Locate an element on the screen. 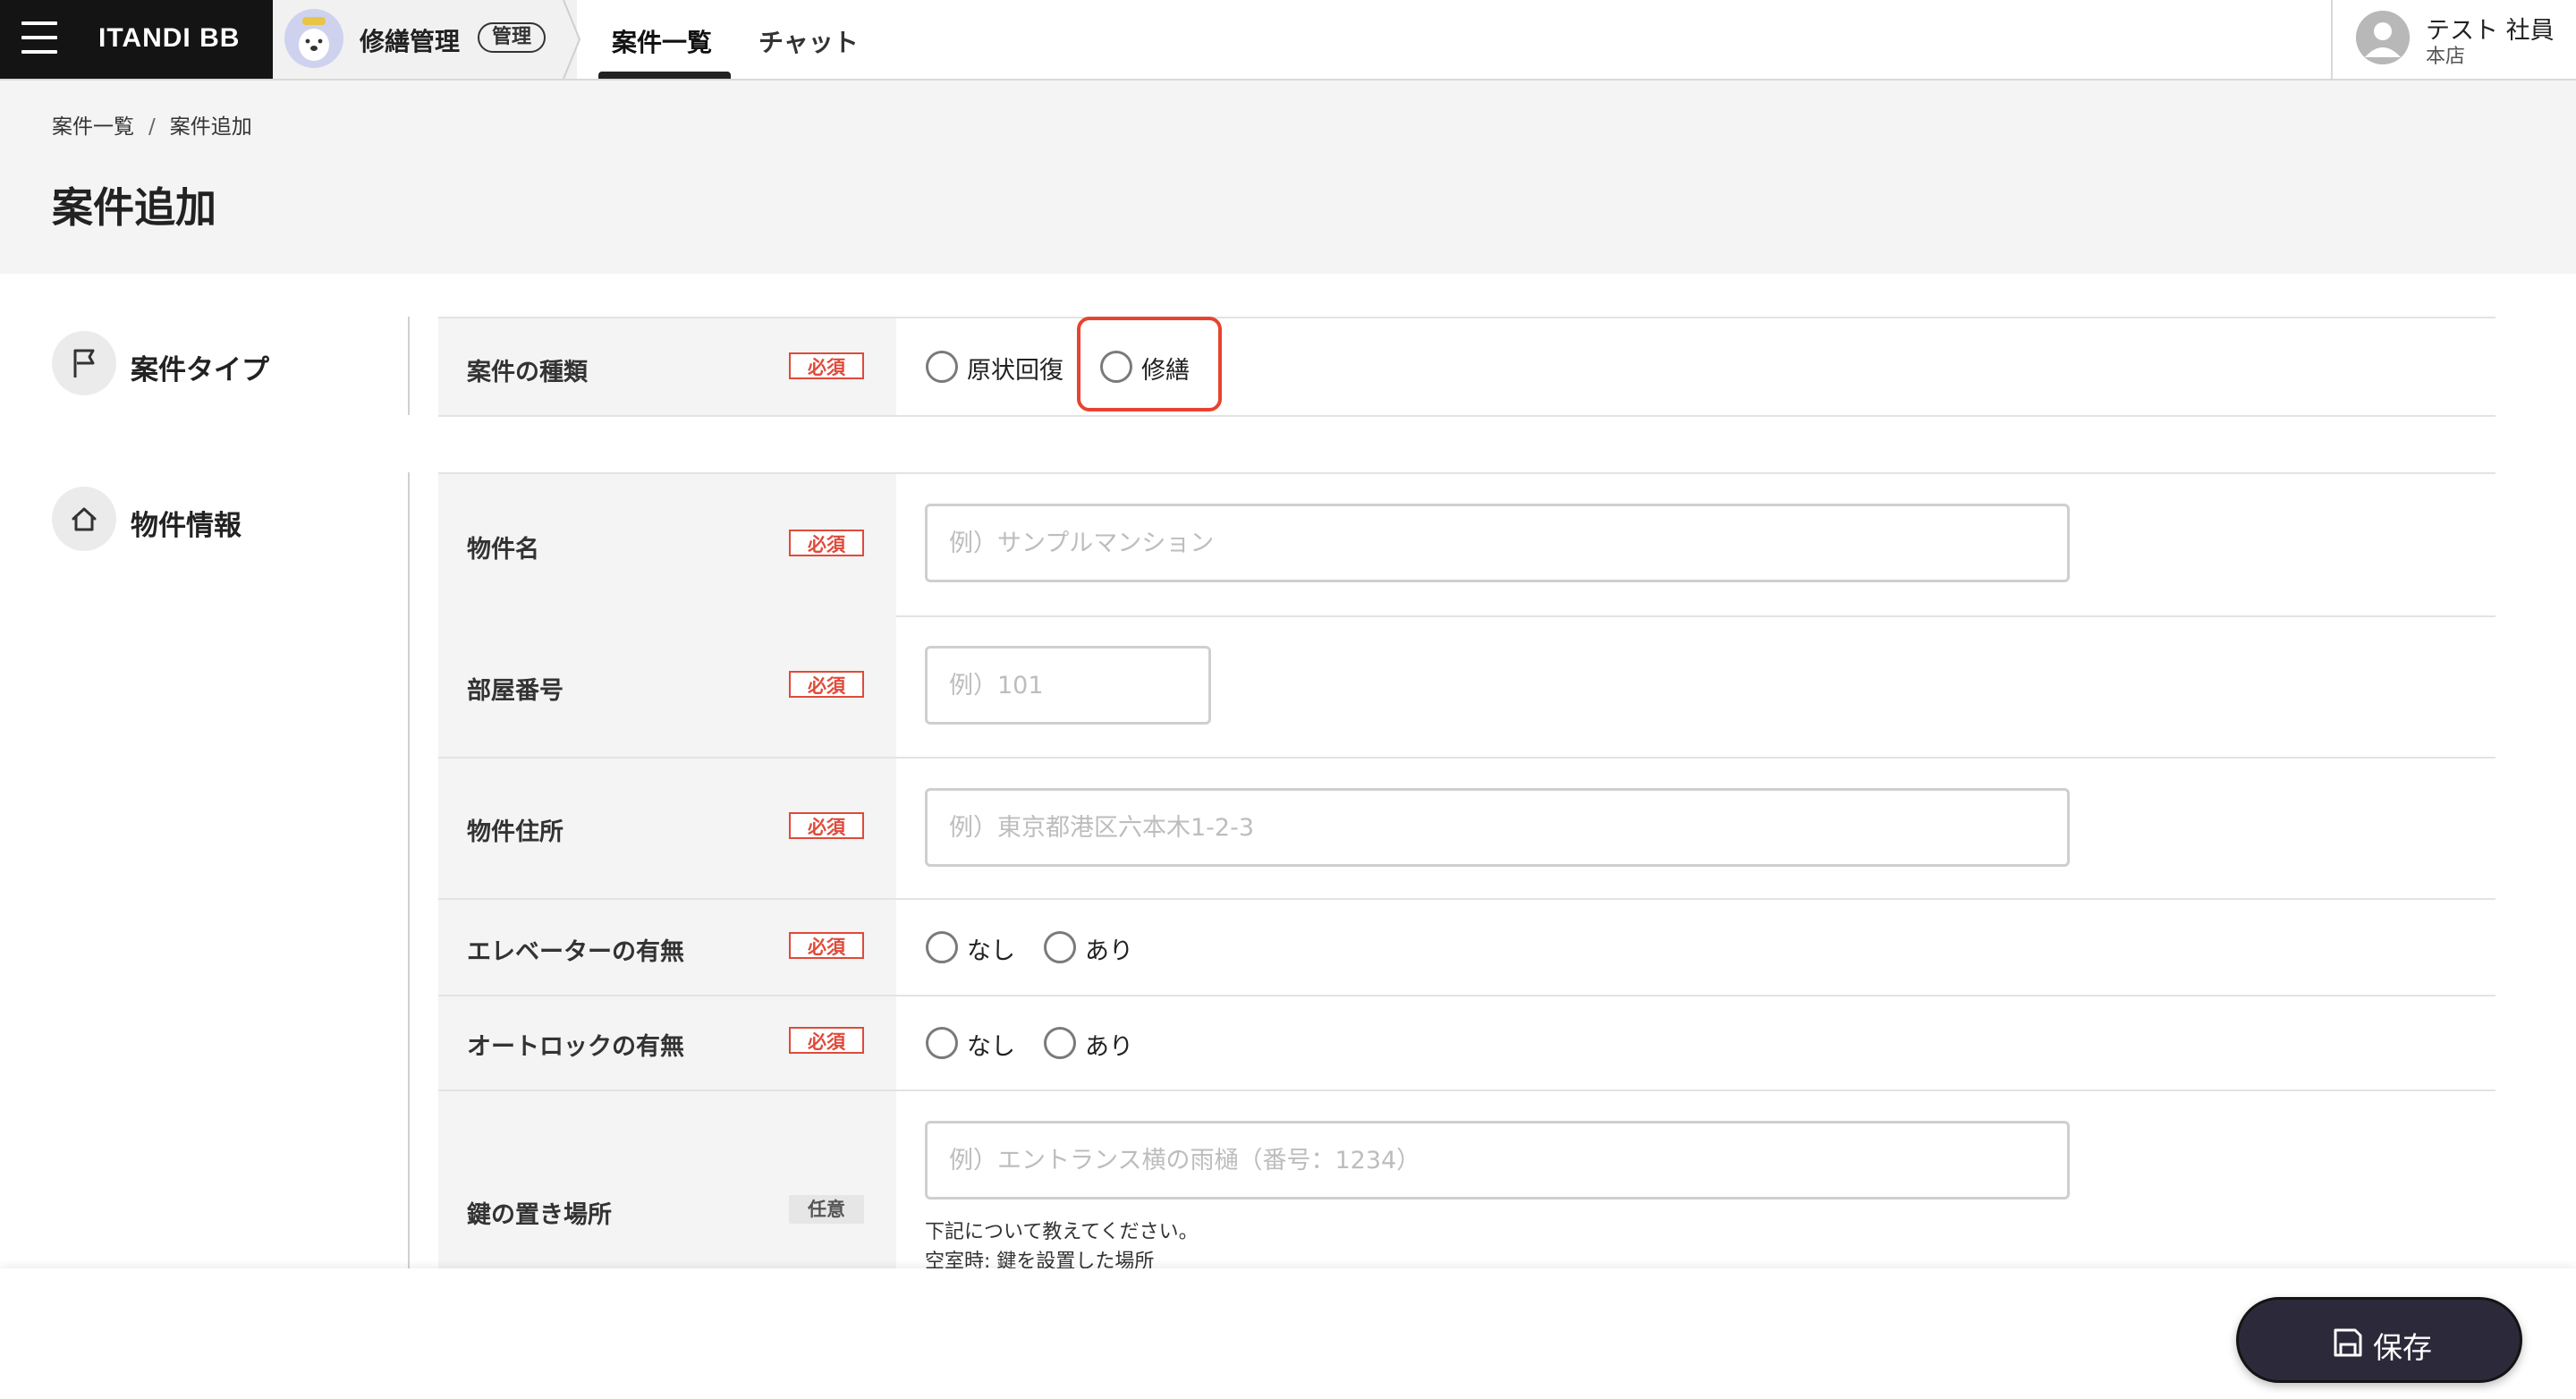  elevator-label-cell: エレベーターの有無 必須 is located at coordinates (667, 947).